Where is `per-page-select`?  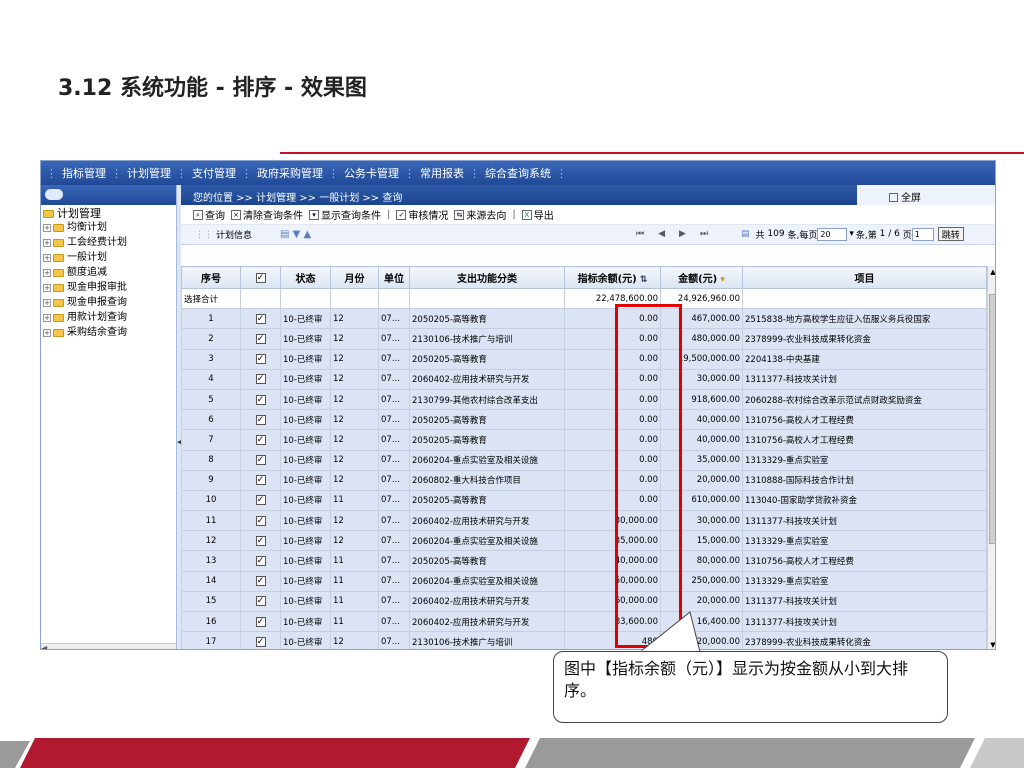
per-page-select is located at coordinates (832, 234).